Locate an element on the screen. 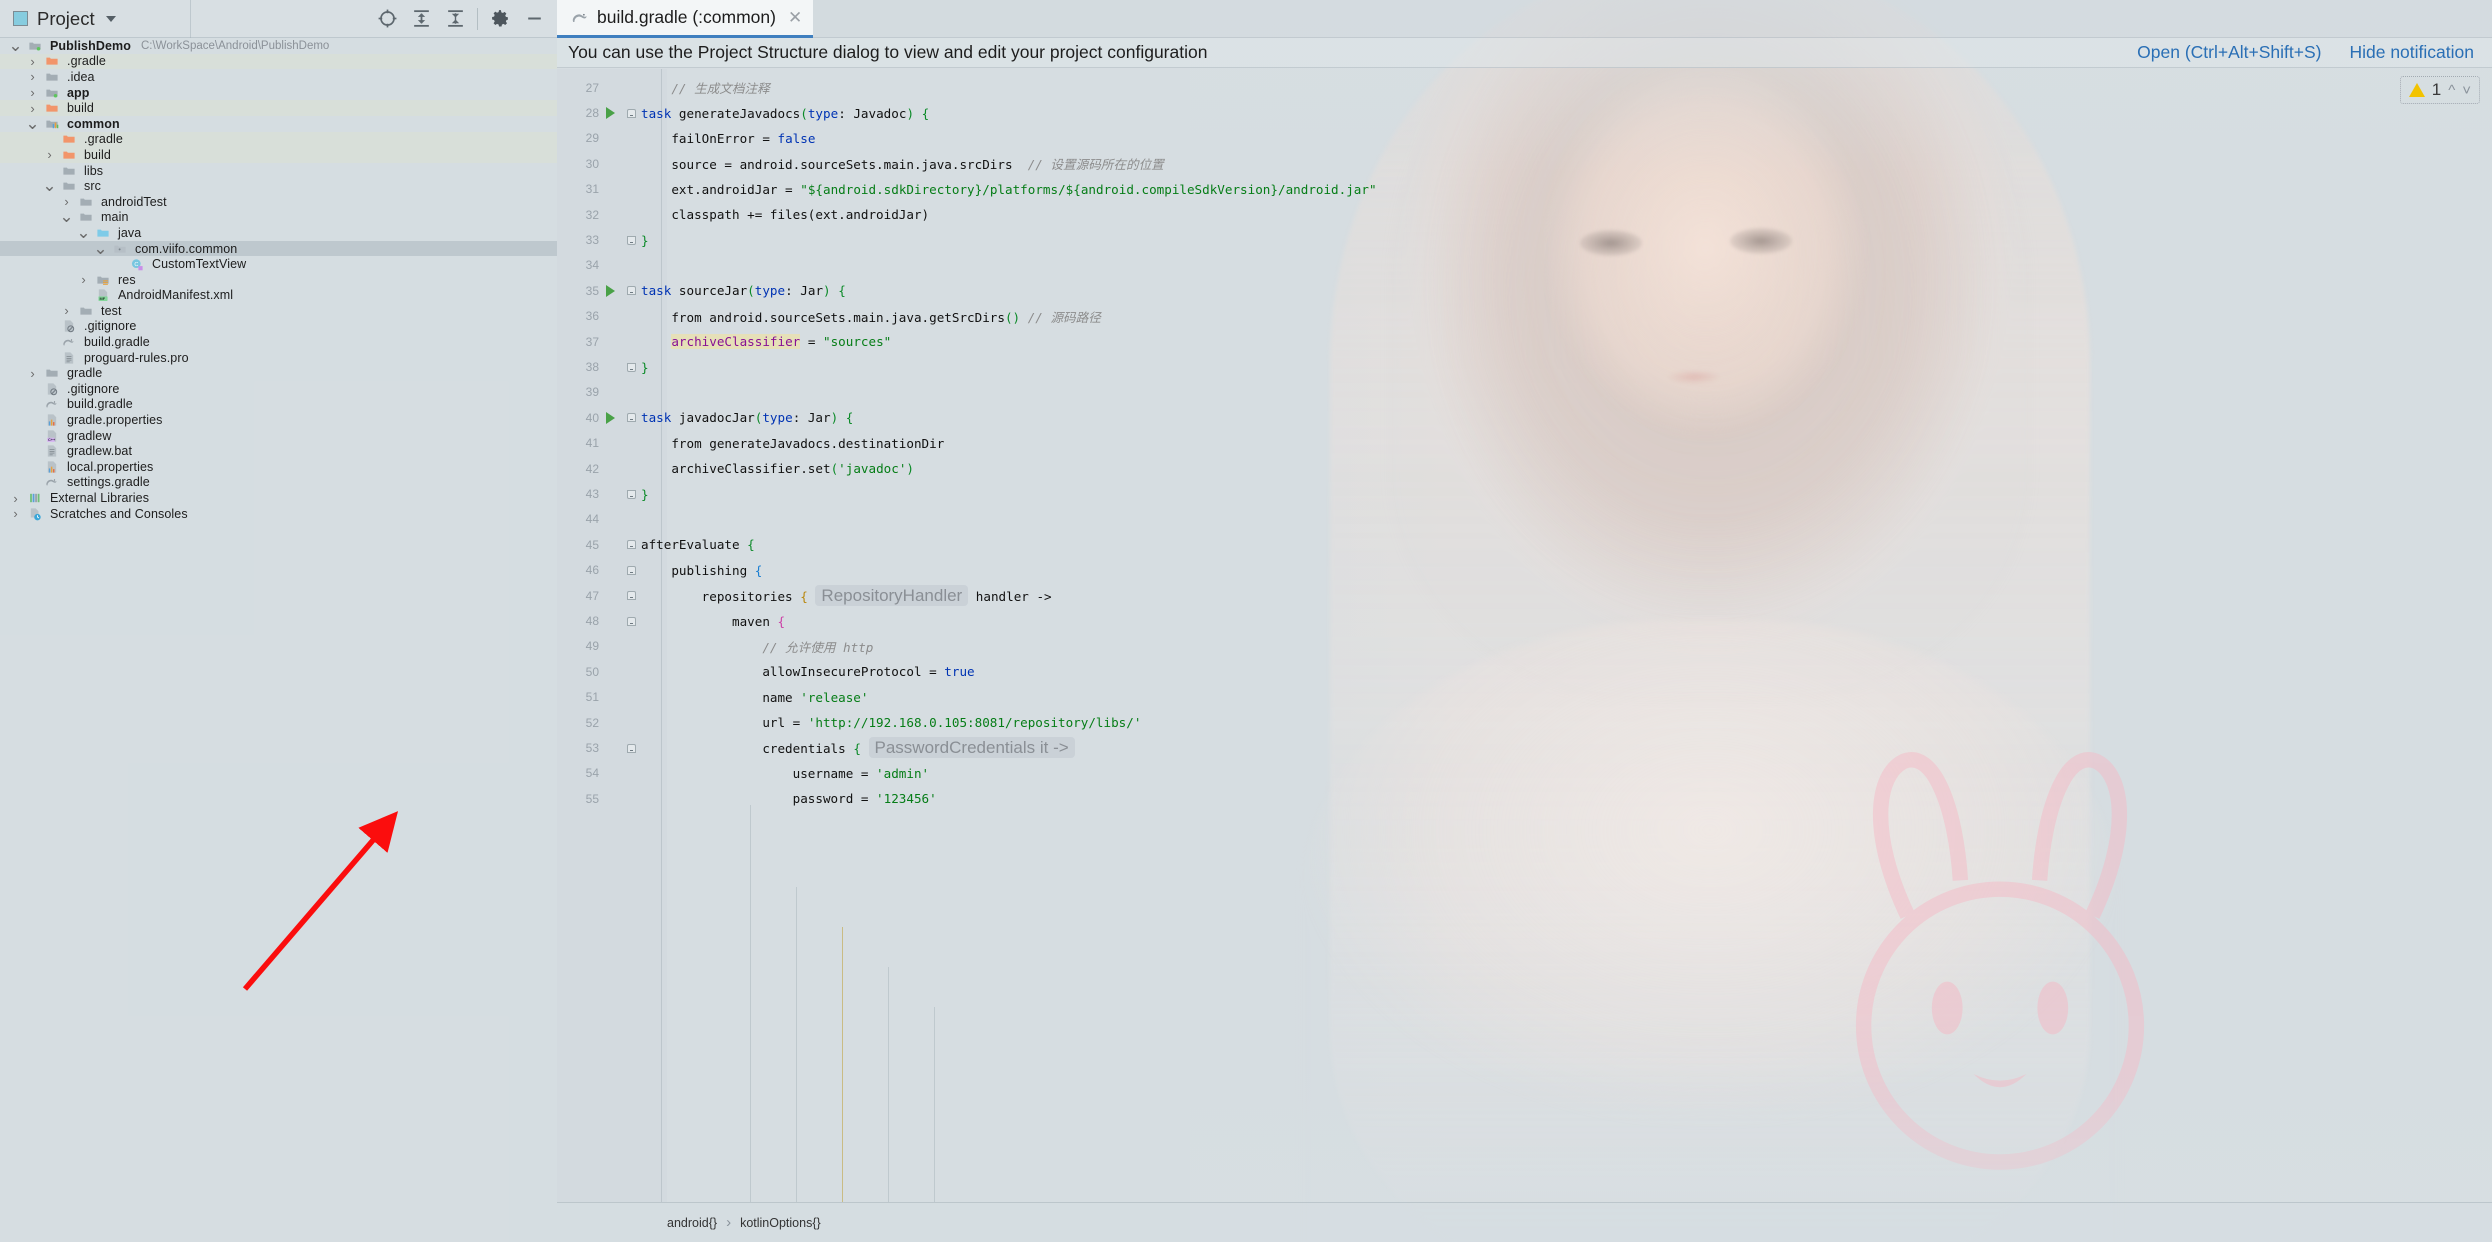 This screenshot has width=2492, height=1242. code-line-34: 34 is located at coordinates (1524, 265).